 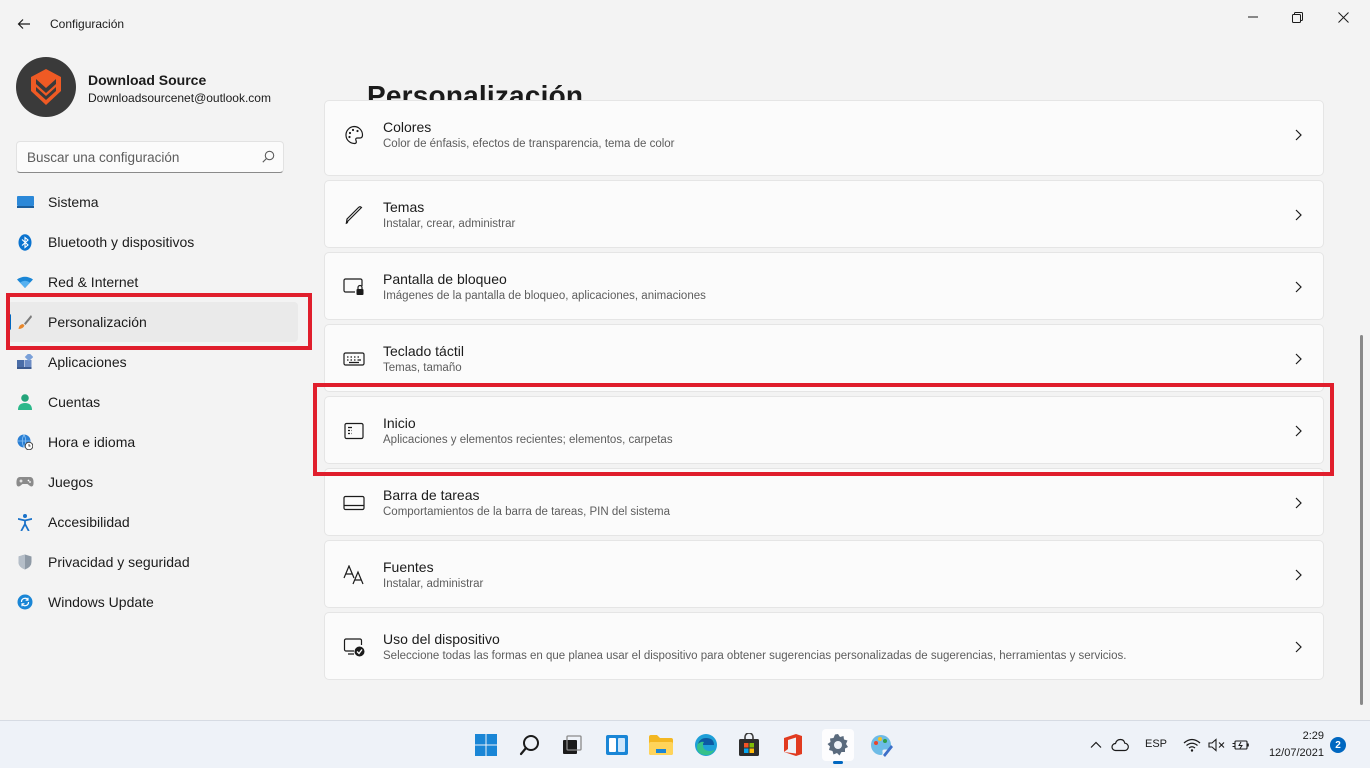 What do you see at coordinates (25, 282) in the screenshot?
I see `wifi-icon` at bounding box center [25, 282].